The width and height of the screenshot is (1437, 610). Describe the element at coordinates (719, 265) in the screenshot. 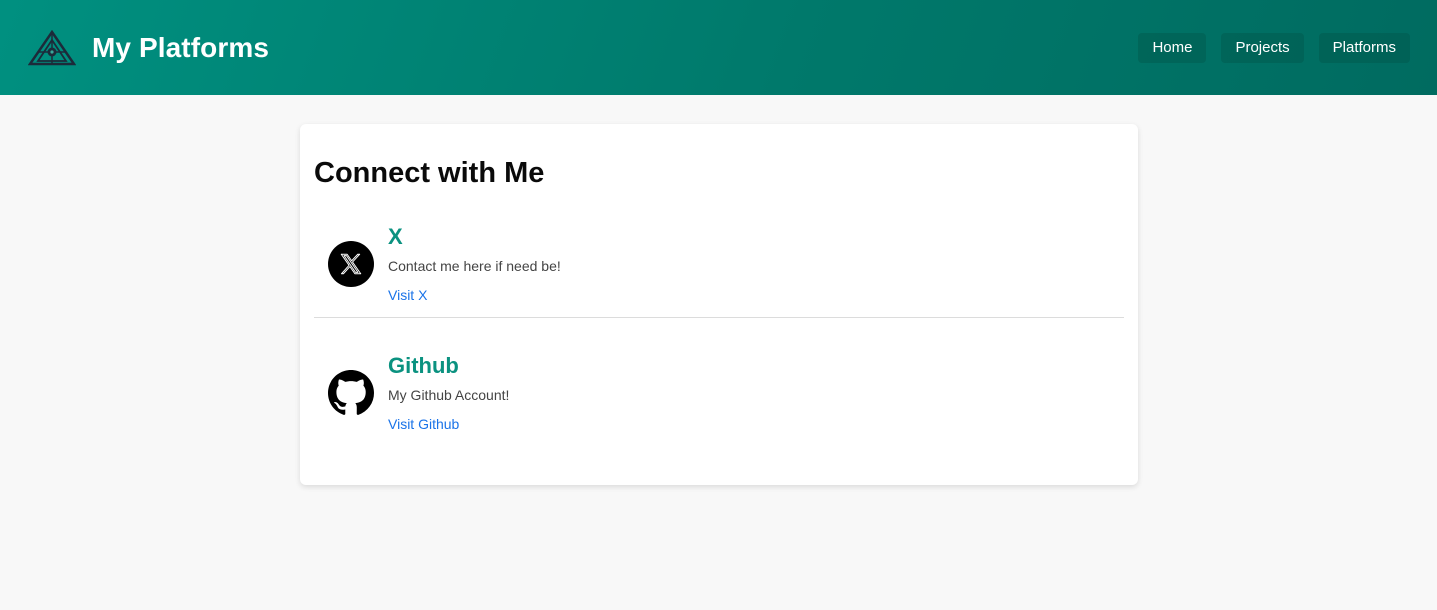

I see `platform-item-x: X Contact me here if need be! Visit X` at that location.